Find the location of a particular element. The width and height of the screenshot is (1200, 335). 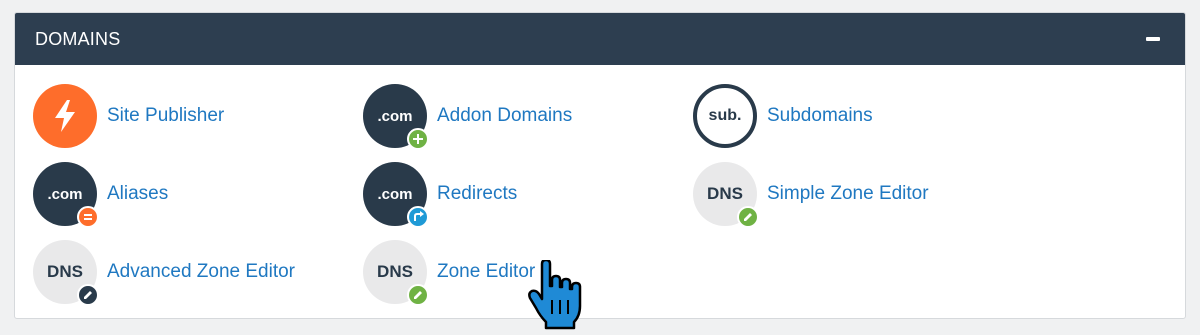

redirects-item: .com Redirects is located at coordinates (440, 194).